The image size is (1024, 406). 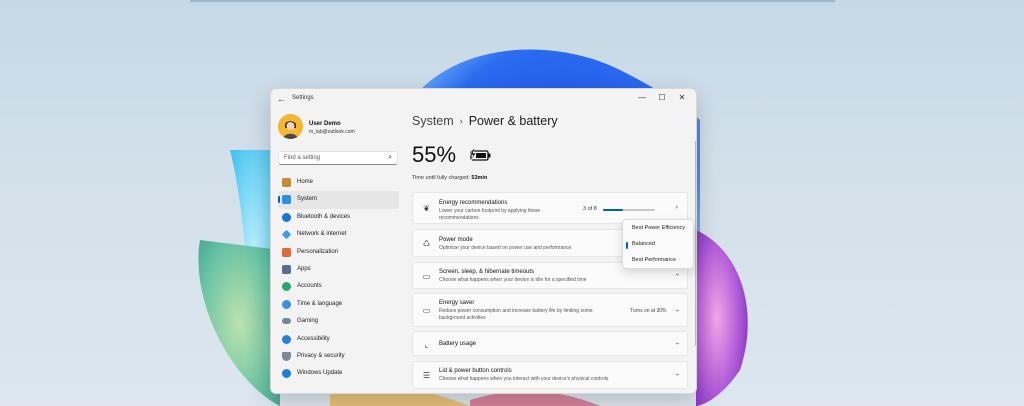 What do you see at coordinates (682, 98) in the screenshot?
I see `close-button: ✕` at bounding box center [682, 98].